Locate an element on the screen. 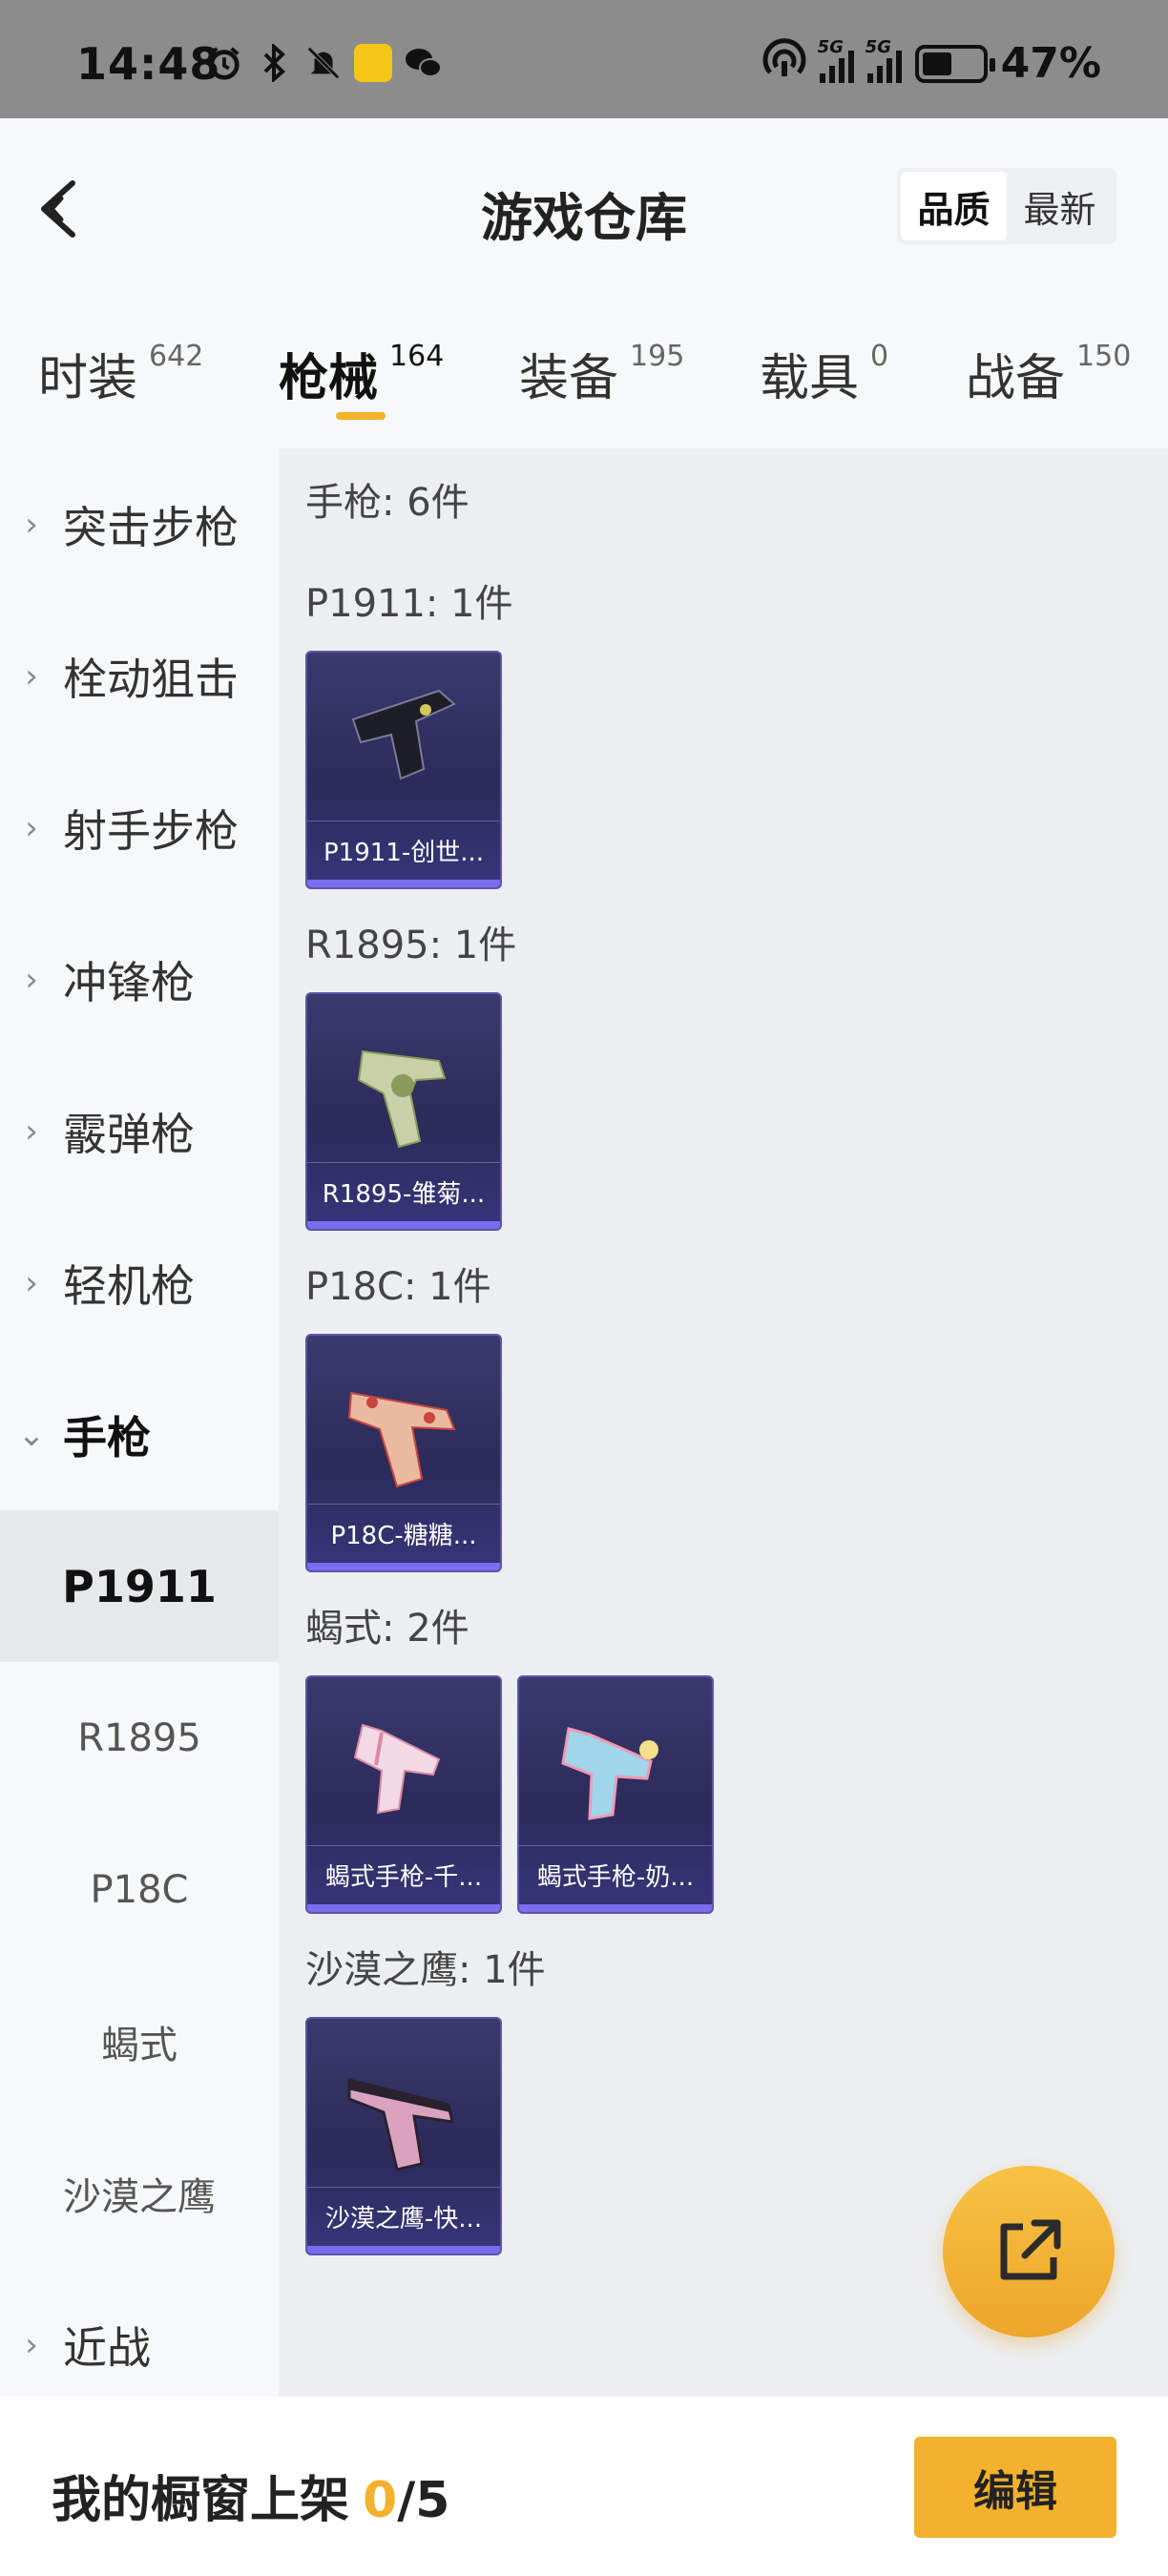 The height and width of the screenshot is (2576, 1168). app-header: 游戏仓库 品质 最新 is located at coordinates (584, 204).